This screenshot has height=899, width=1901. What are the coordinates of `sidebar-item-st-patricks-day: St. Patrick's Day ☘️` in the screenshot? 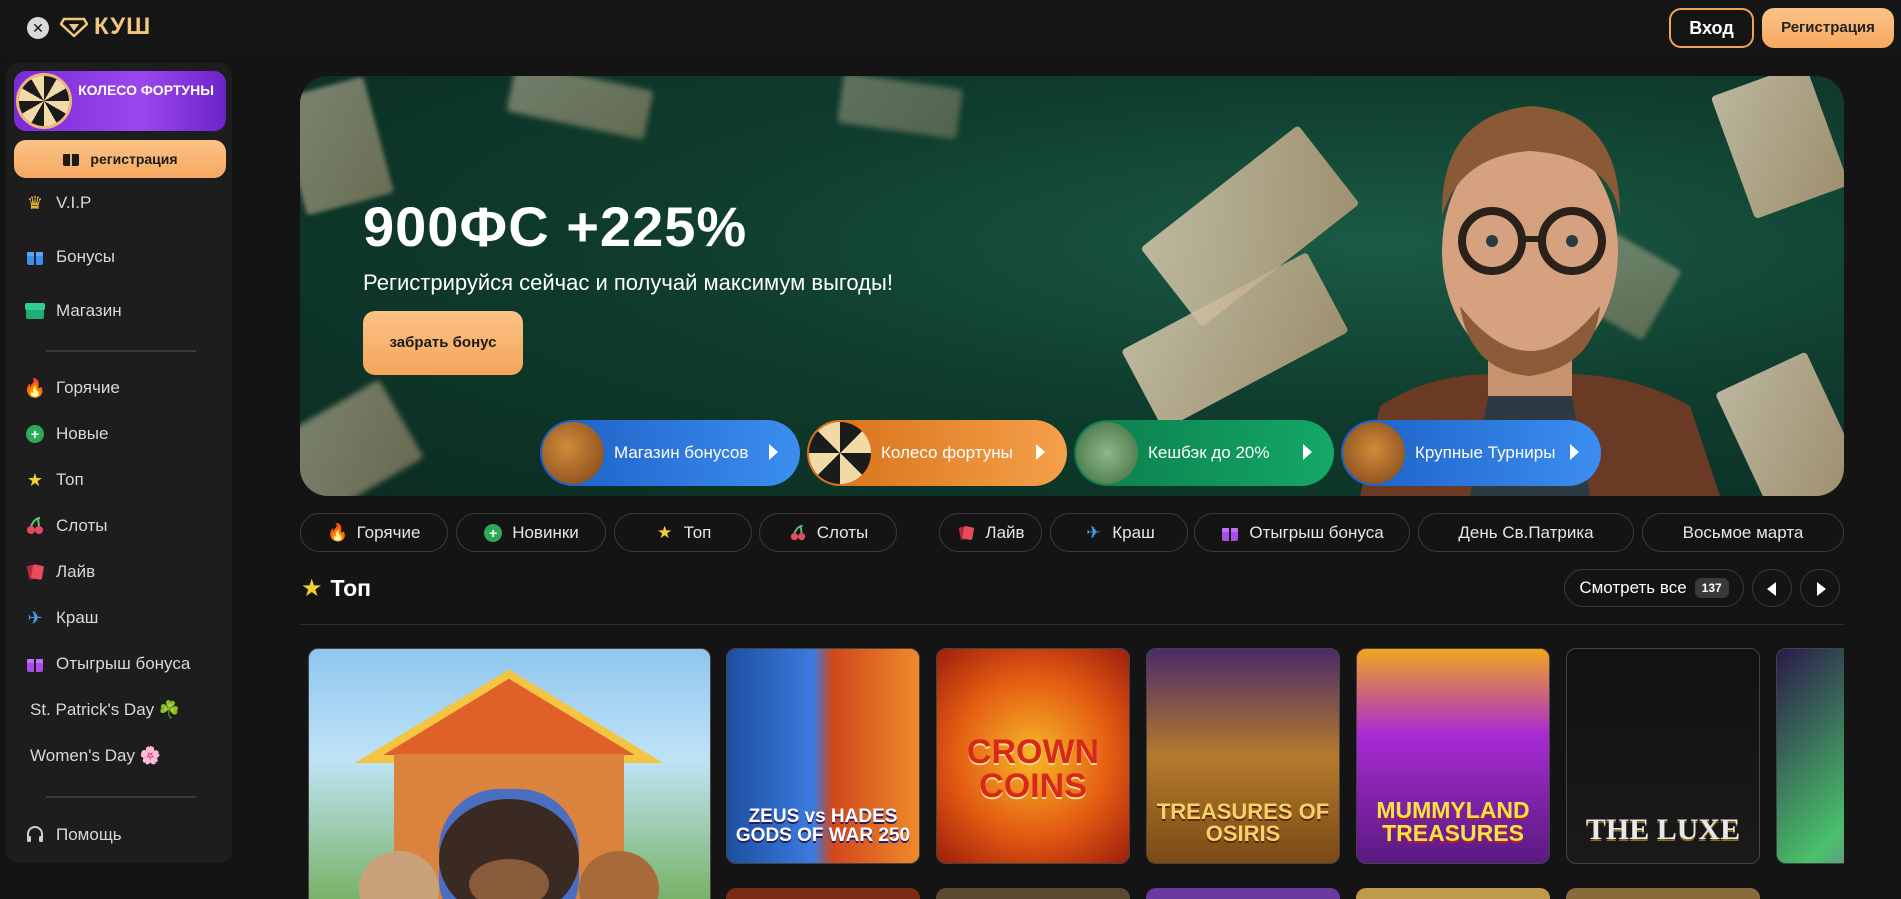 It's located at (105, 710).